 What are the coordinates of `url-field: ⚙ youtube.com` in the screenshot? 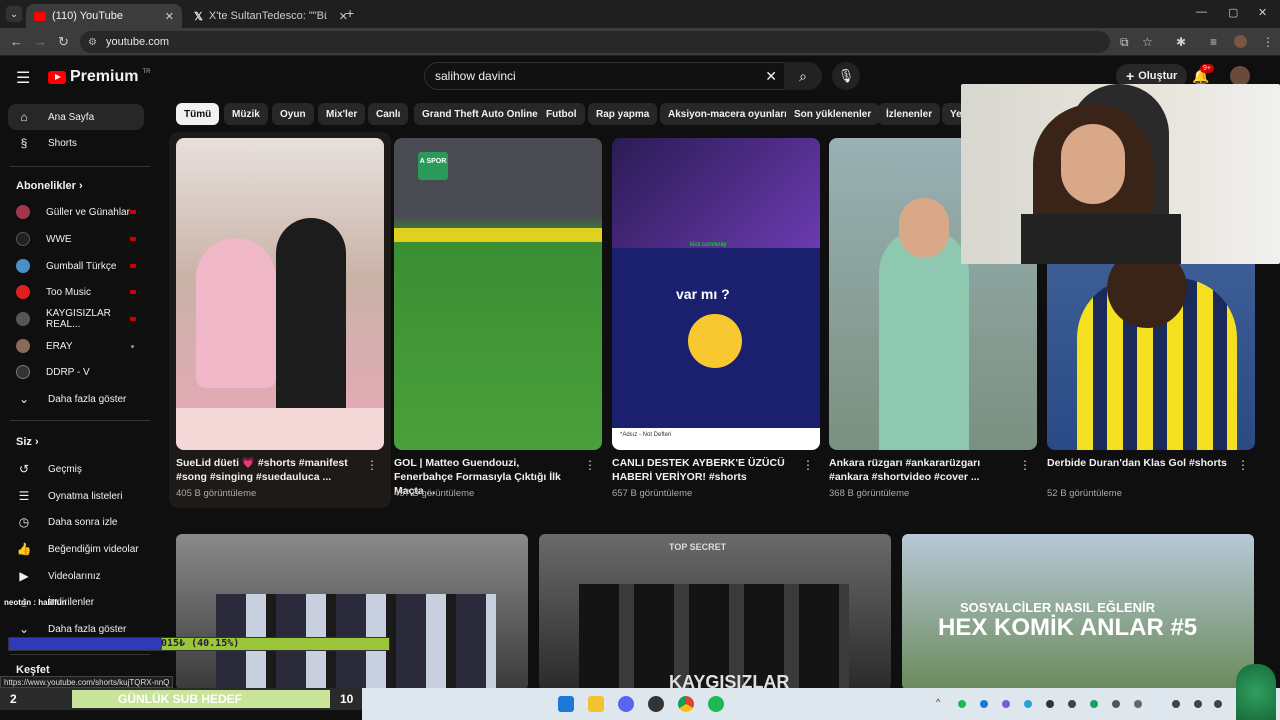 It's located at (595, 42).